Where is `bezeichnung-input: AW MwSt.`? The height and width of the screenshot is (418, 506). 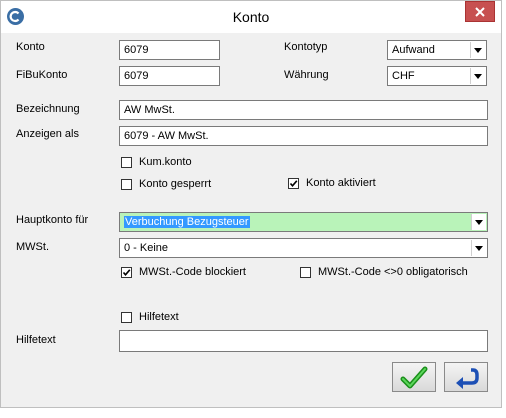 bezeichnung-input: AW MwSt. is located at coordinates (303, 110).